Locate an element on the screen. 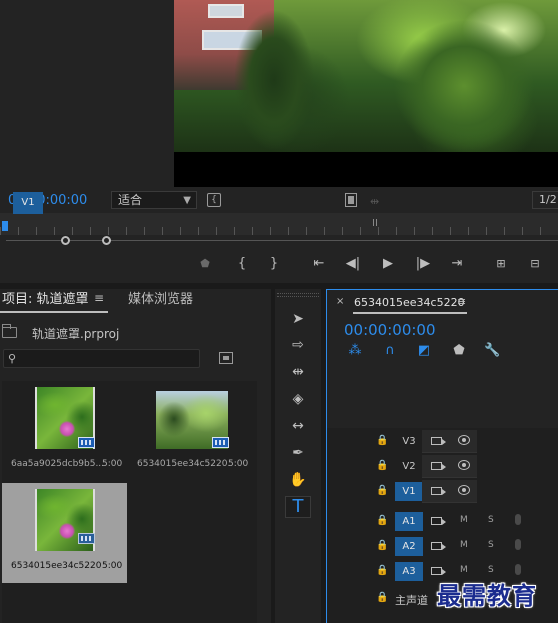  track-name: V3 is located at coordinates (409, 441).